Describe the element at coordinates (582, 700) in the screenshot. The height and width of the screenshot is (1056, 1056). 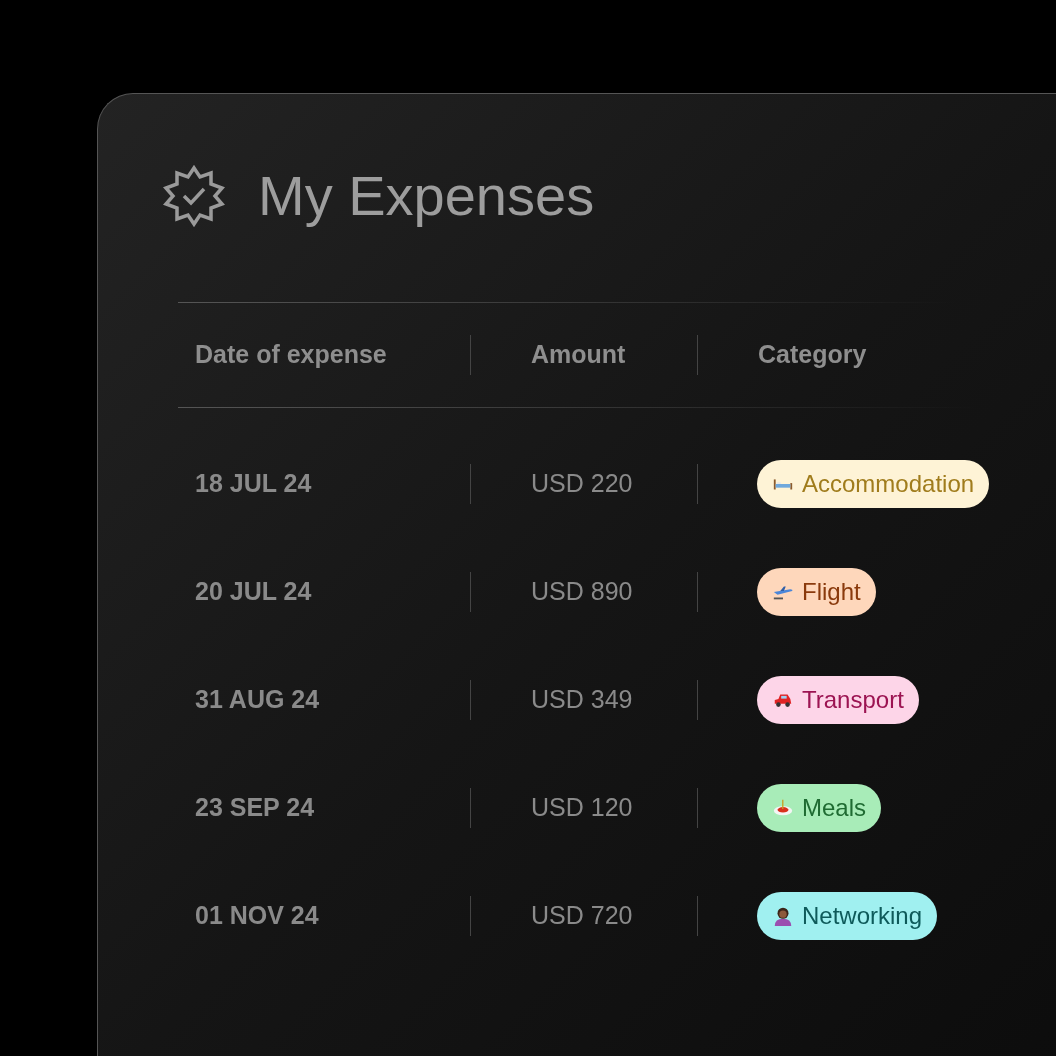
I see `amount-cell-text: USD 349` at that location.